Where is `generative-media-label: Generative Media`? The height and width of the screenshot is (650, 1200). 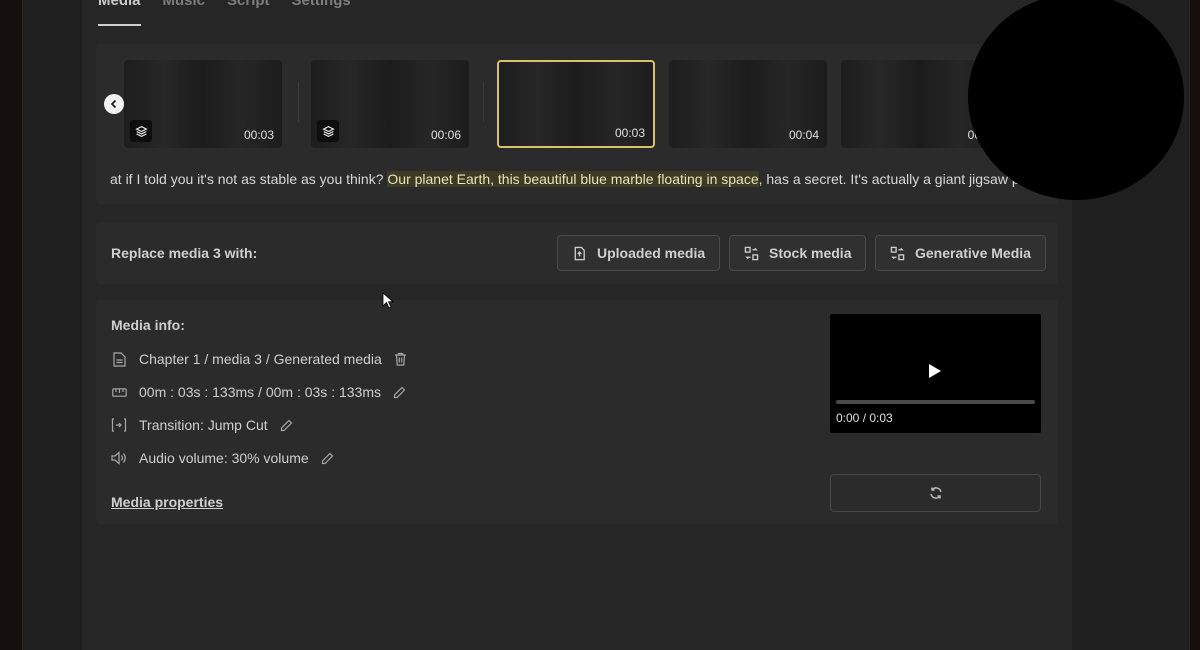
generative-media-label: Generative Media is located at coordinates (973, 253).